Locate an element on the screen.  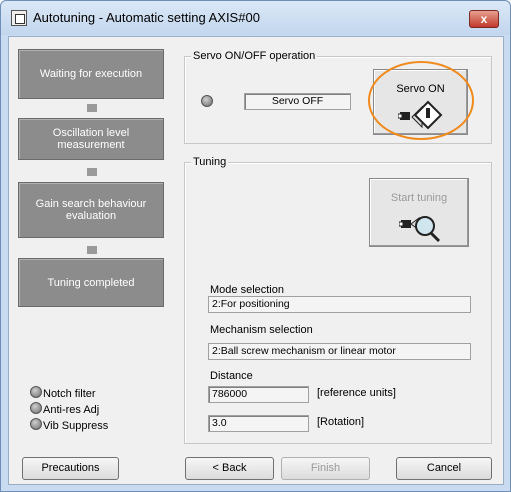
step-gain-search: Gain search behaviour evaluation is located at coordinates (91, 210).